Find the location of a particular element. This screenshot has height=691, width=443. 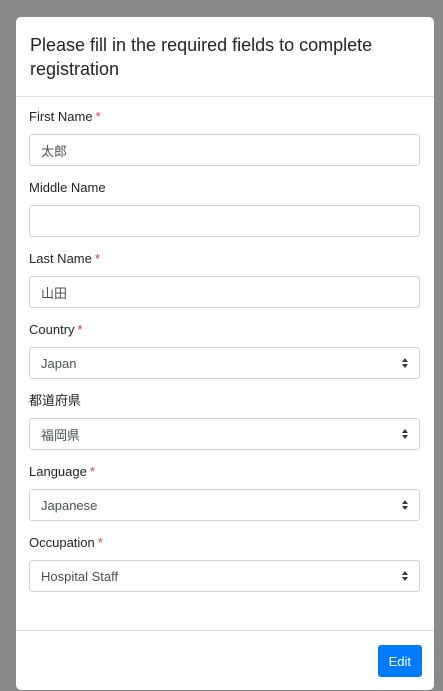

first-name-label: First Name * is located at coordinates (224, 117).